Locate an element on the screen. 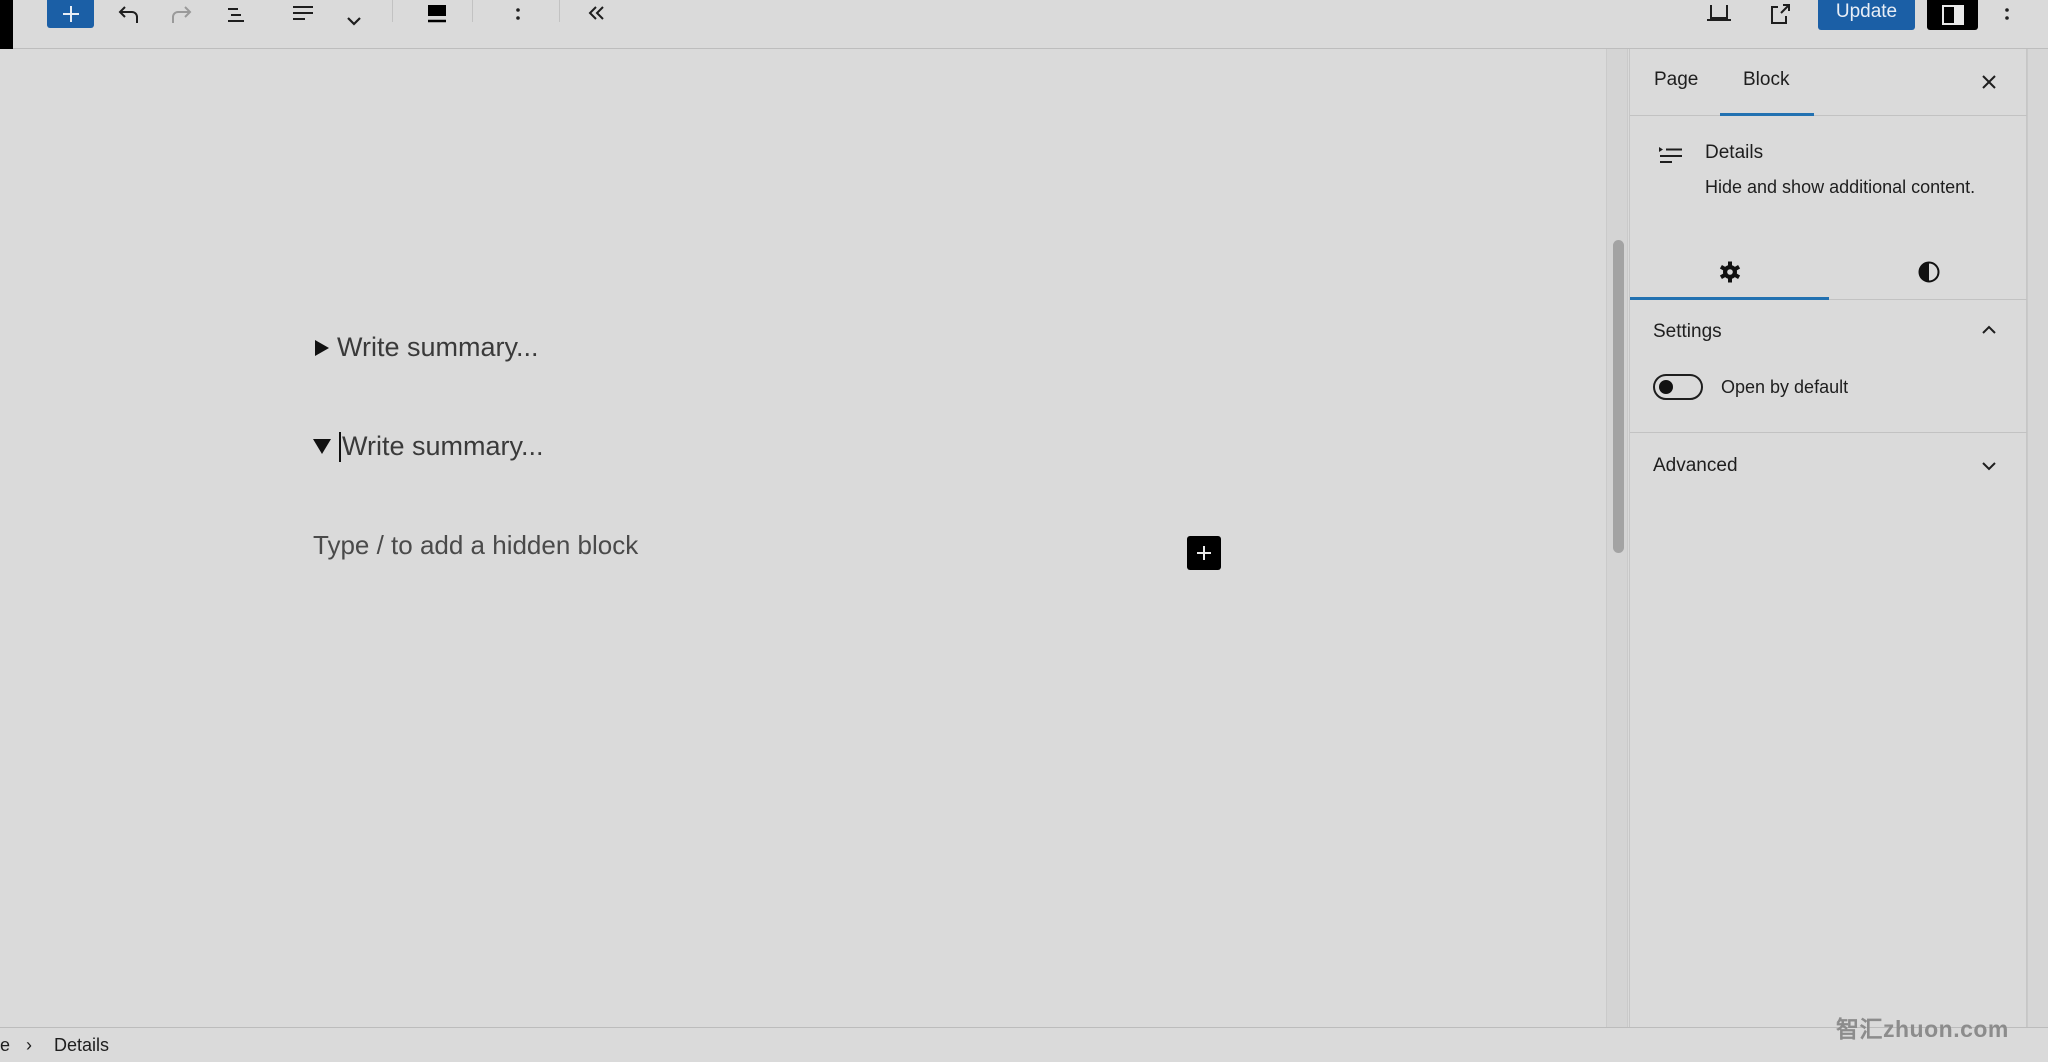 Image resolution: width=2048 pixels, height=1062 pixels. settings-panel-toggle is located at coordinates (1989, 332).